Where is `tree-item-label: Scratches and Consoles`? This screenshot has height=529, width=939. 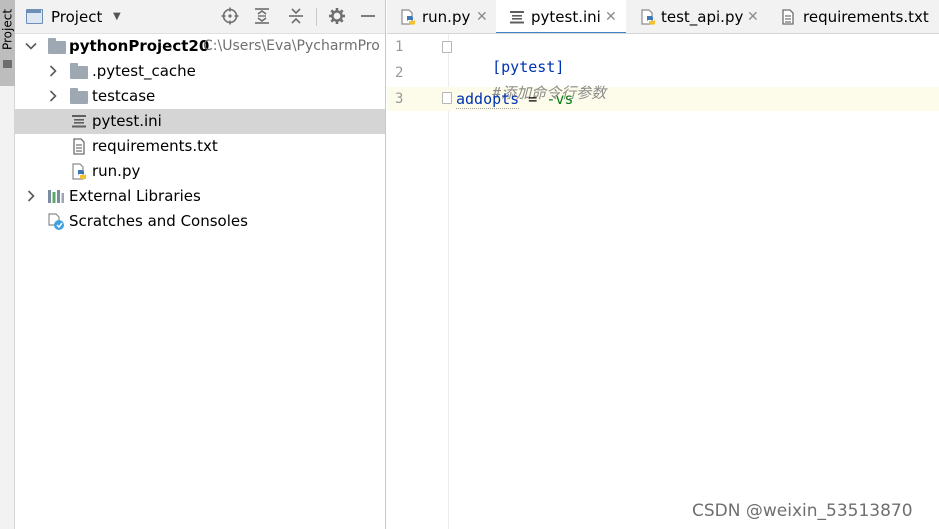 tree-item-label: Scratches and Consoles is located at coordinates (158, 221).